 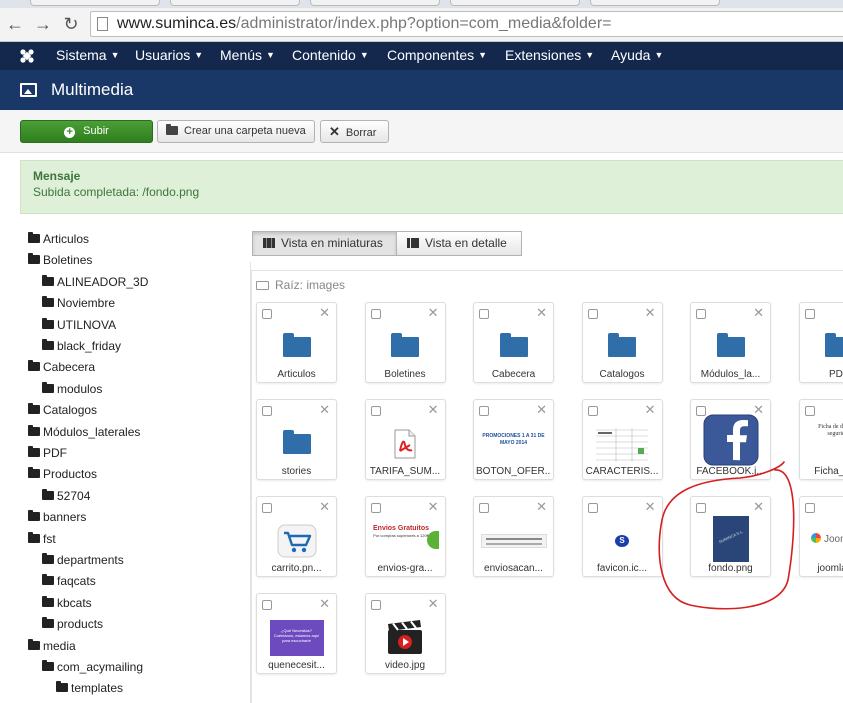 What do you see at coordinates (622, 342) in the screenshot?
I see `media-folder-item: ✕ Catalogos` at bounding box center [622, 342].